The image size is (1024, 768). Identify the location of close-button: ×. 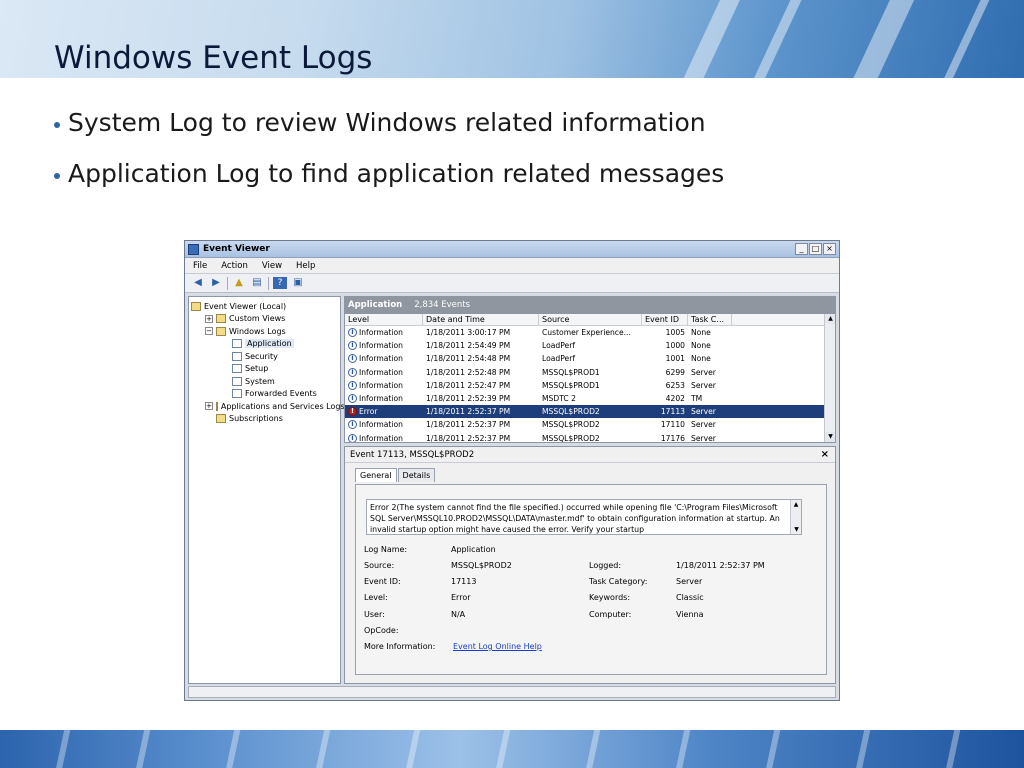
(829, 249).